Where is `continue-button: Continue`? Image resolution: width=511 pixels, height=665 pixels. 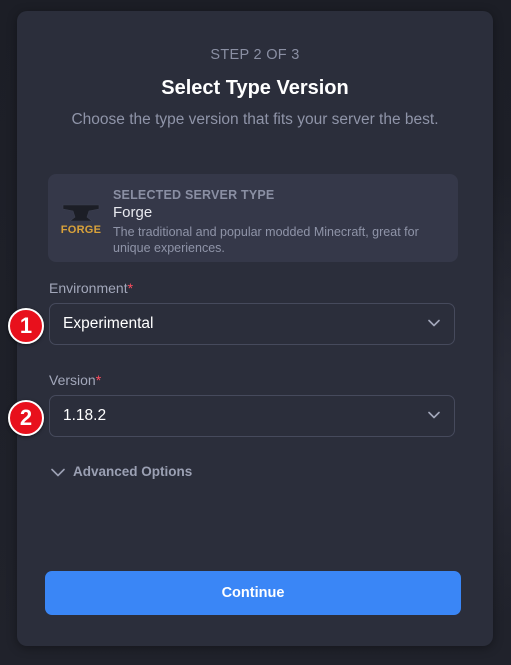
continue-button: Continue is located at coordinates (253, 593).